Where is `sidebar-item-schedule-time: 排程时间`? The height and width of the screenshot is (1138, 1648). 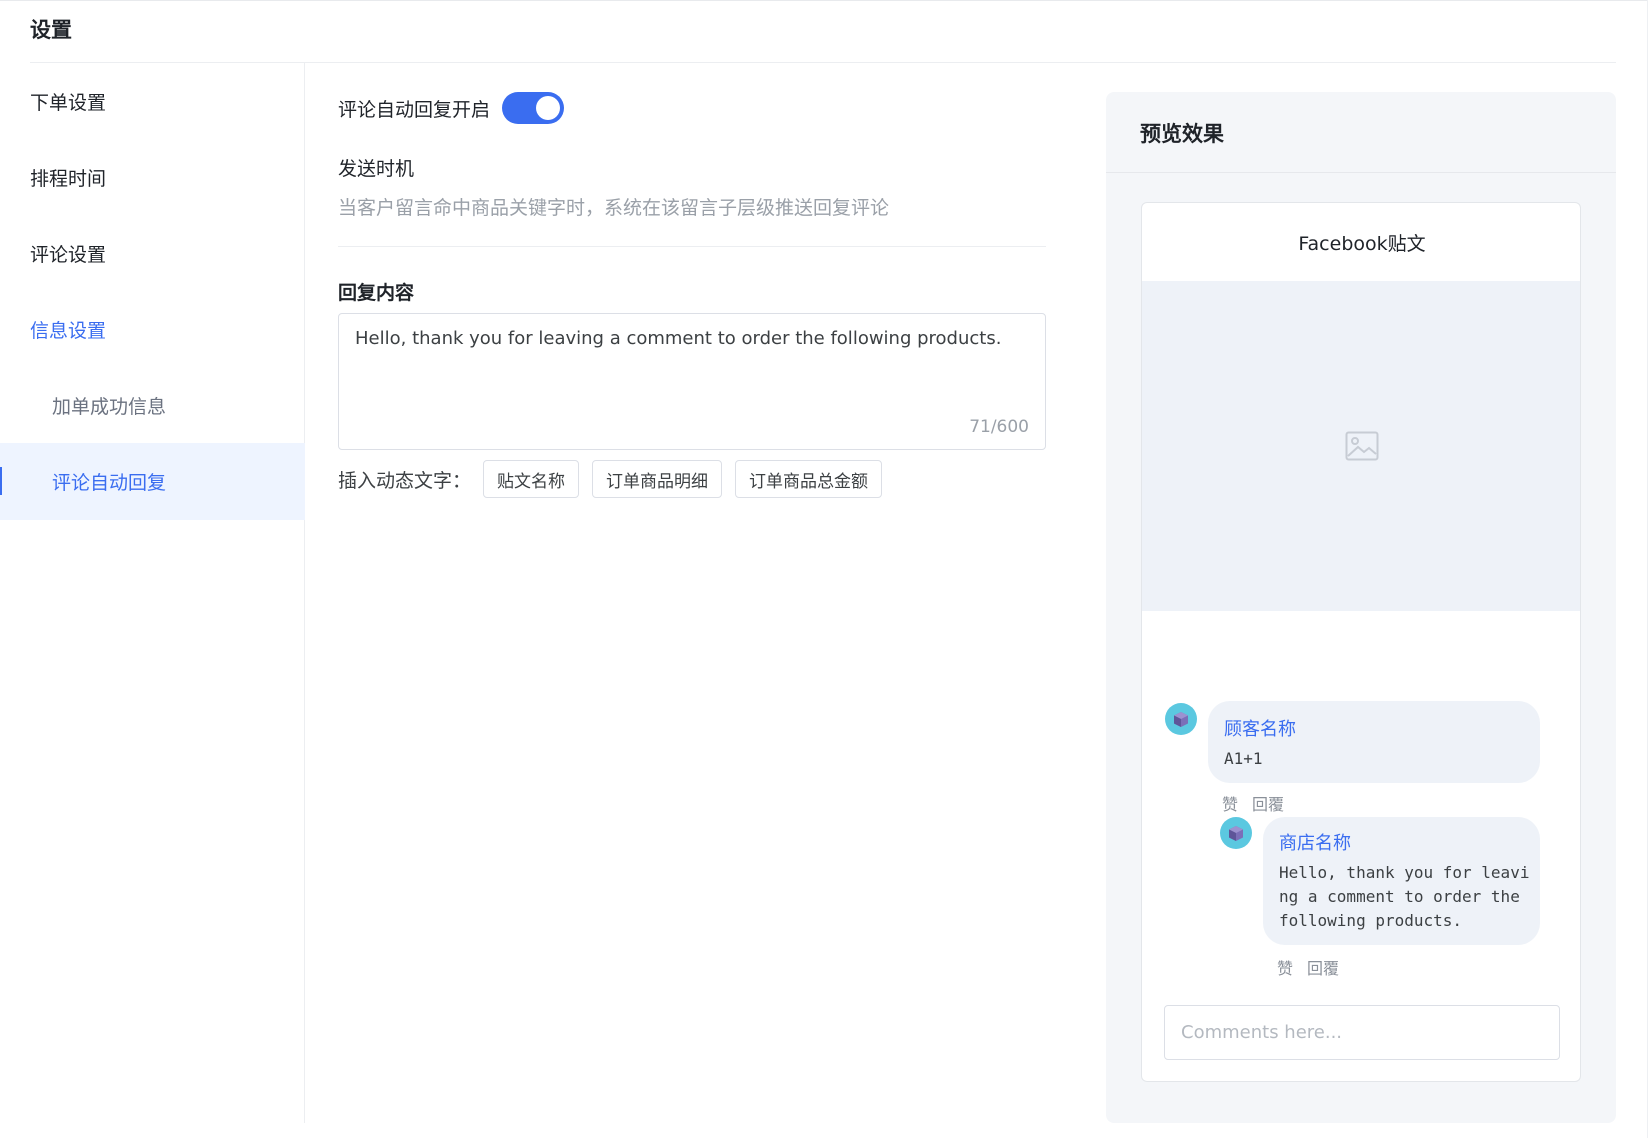
sidebar-item-schedule-time: 排程时间 is located at coordinates (152, 177).